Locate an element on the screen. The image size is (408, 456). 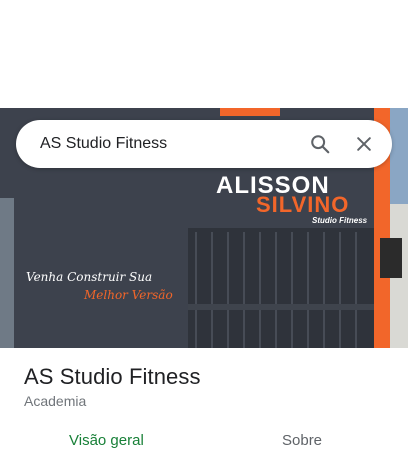
search-bar is located at coordinates (204, 144).